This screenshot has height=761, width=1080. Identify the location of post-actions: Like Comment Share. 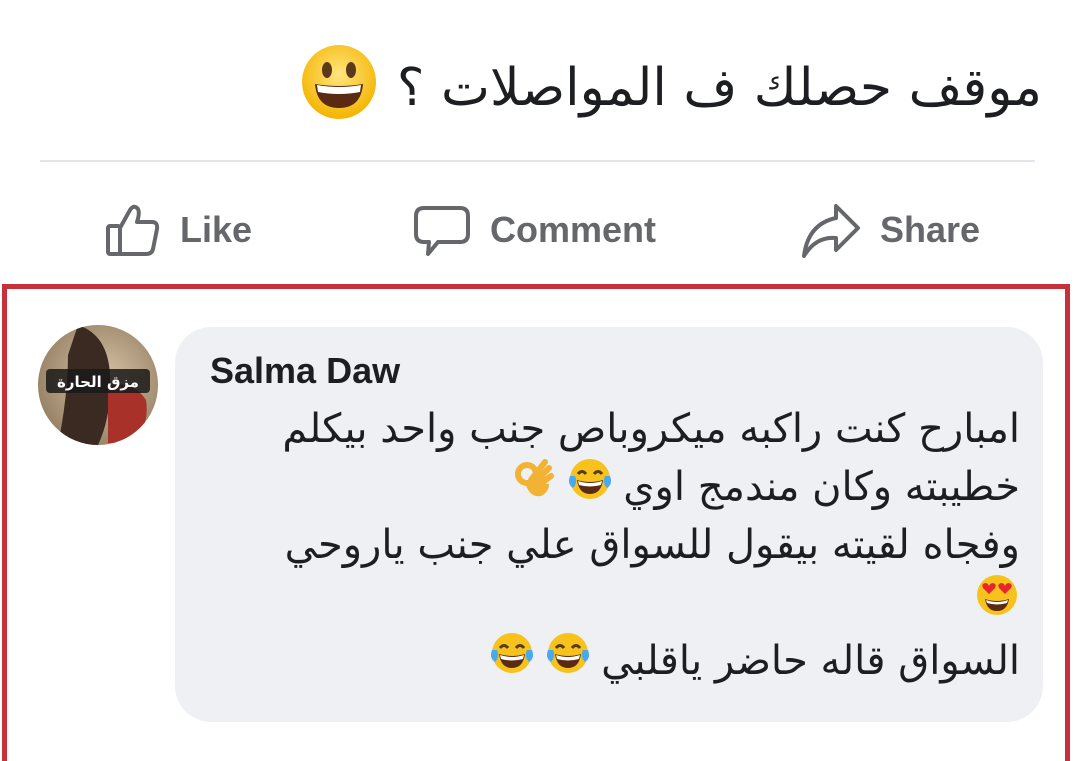
(540, 230).